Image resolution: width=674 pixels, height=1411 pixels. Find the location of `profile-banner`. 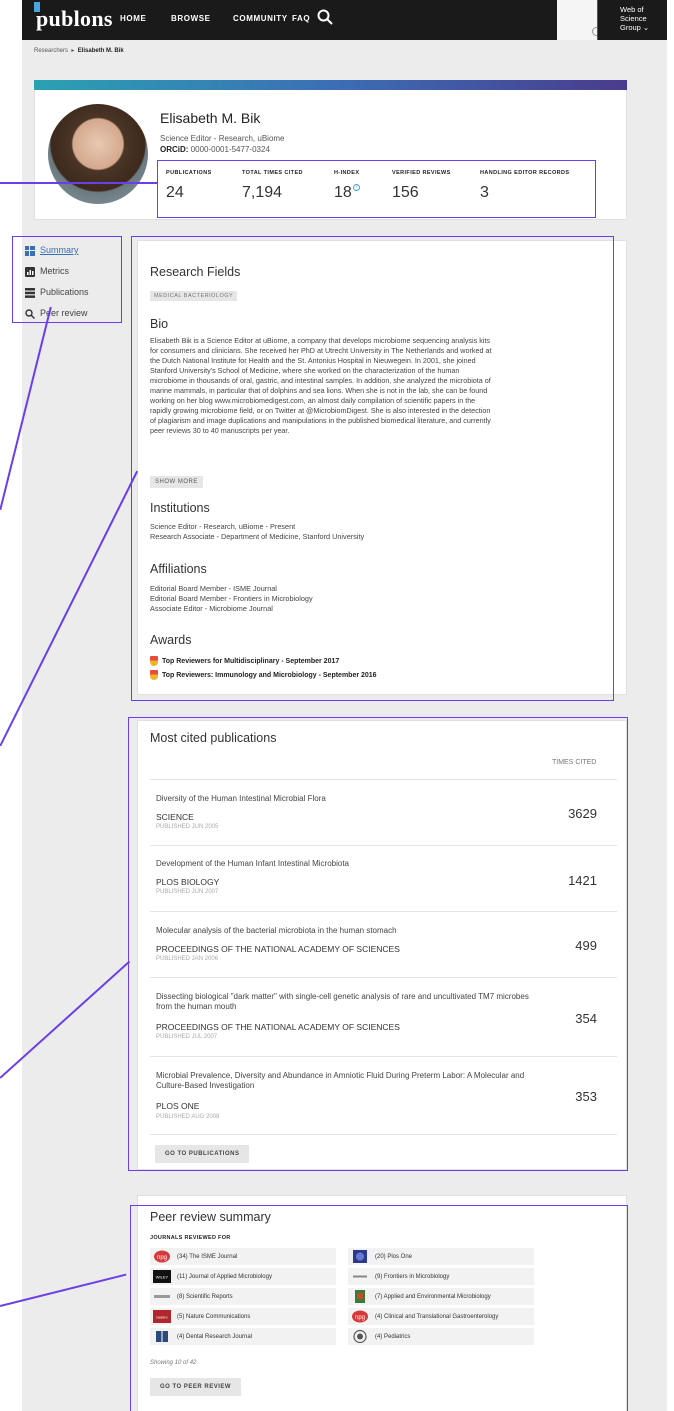

profile-banner is located at coordinates (330, 85).